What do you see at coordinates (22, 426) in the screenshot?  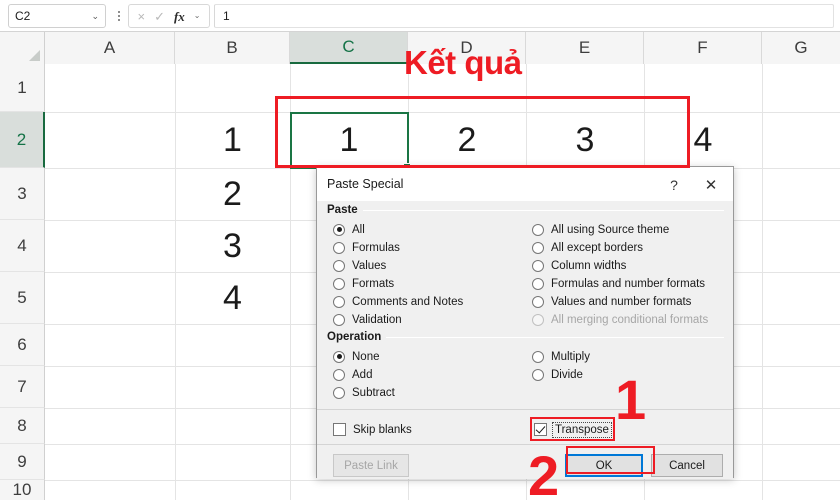 I see `row-header-8: 8` at bounding box center [22, 426].